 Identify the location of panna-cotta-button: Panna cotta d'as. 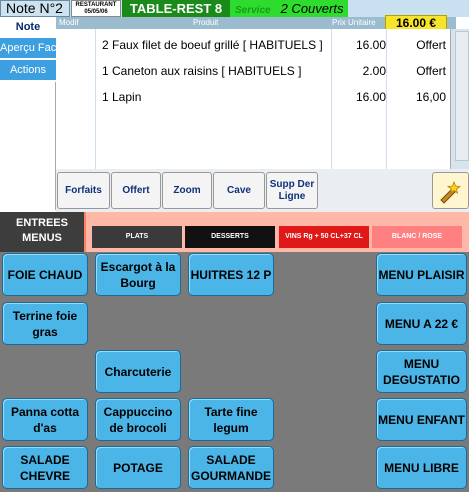
(45, 419).